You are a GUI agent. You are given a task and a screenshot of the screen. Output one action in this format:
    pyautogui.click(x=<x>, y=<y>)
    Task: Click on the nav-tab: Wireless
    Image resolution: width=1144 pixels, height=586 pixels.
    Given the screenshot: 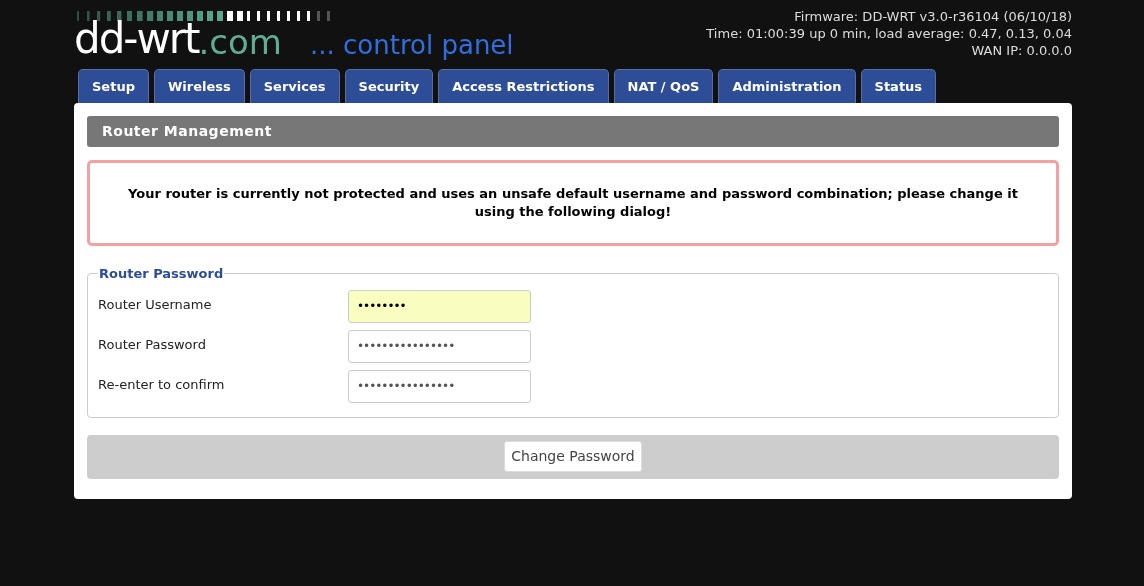 What is the action you would take?
    pyautogui.click(x=199, y=86)
    